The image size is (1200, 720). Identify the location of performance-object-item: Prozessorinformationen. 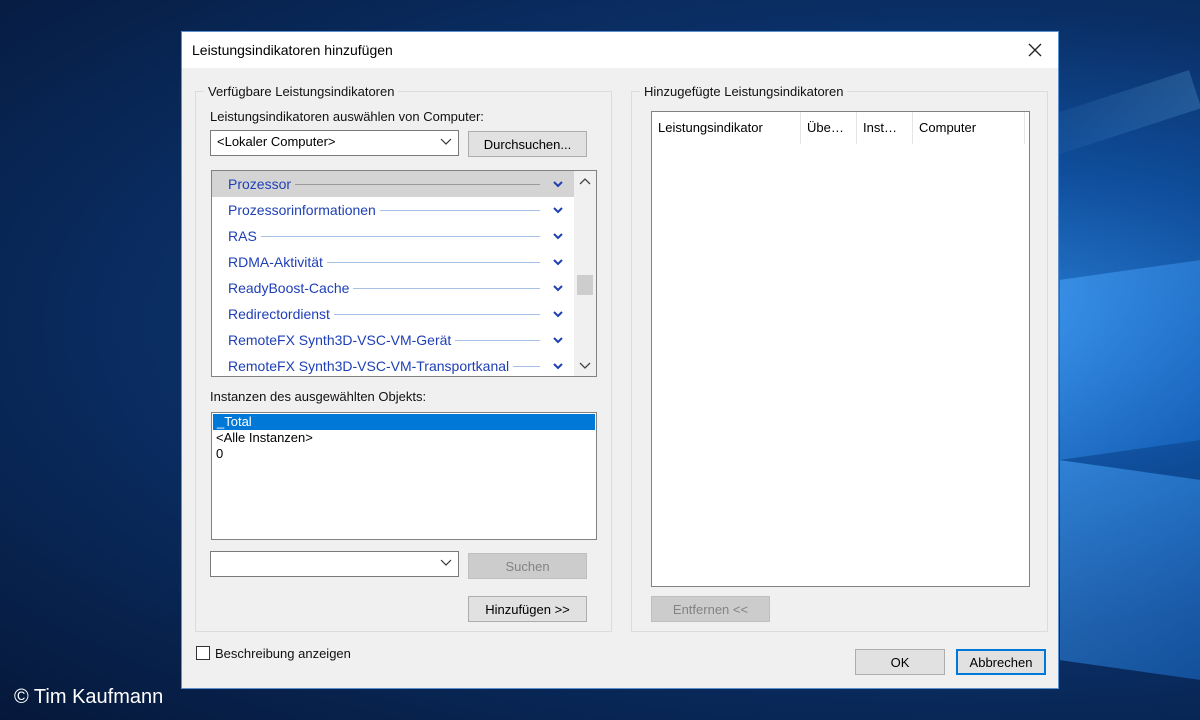
(393, 210).